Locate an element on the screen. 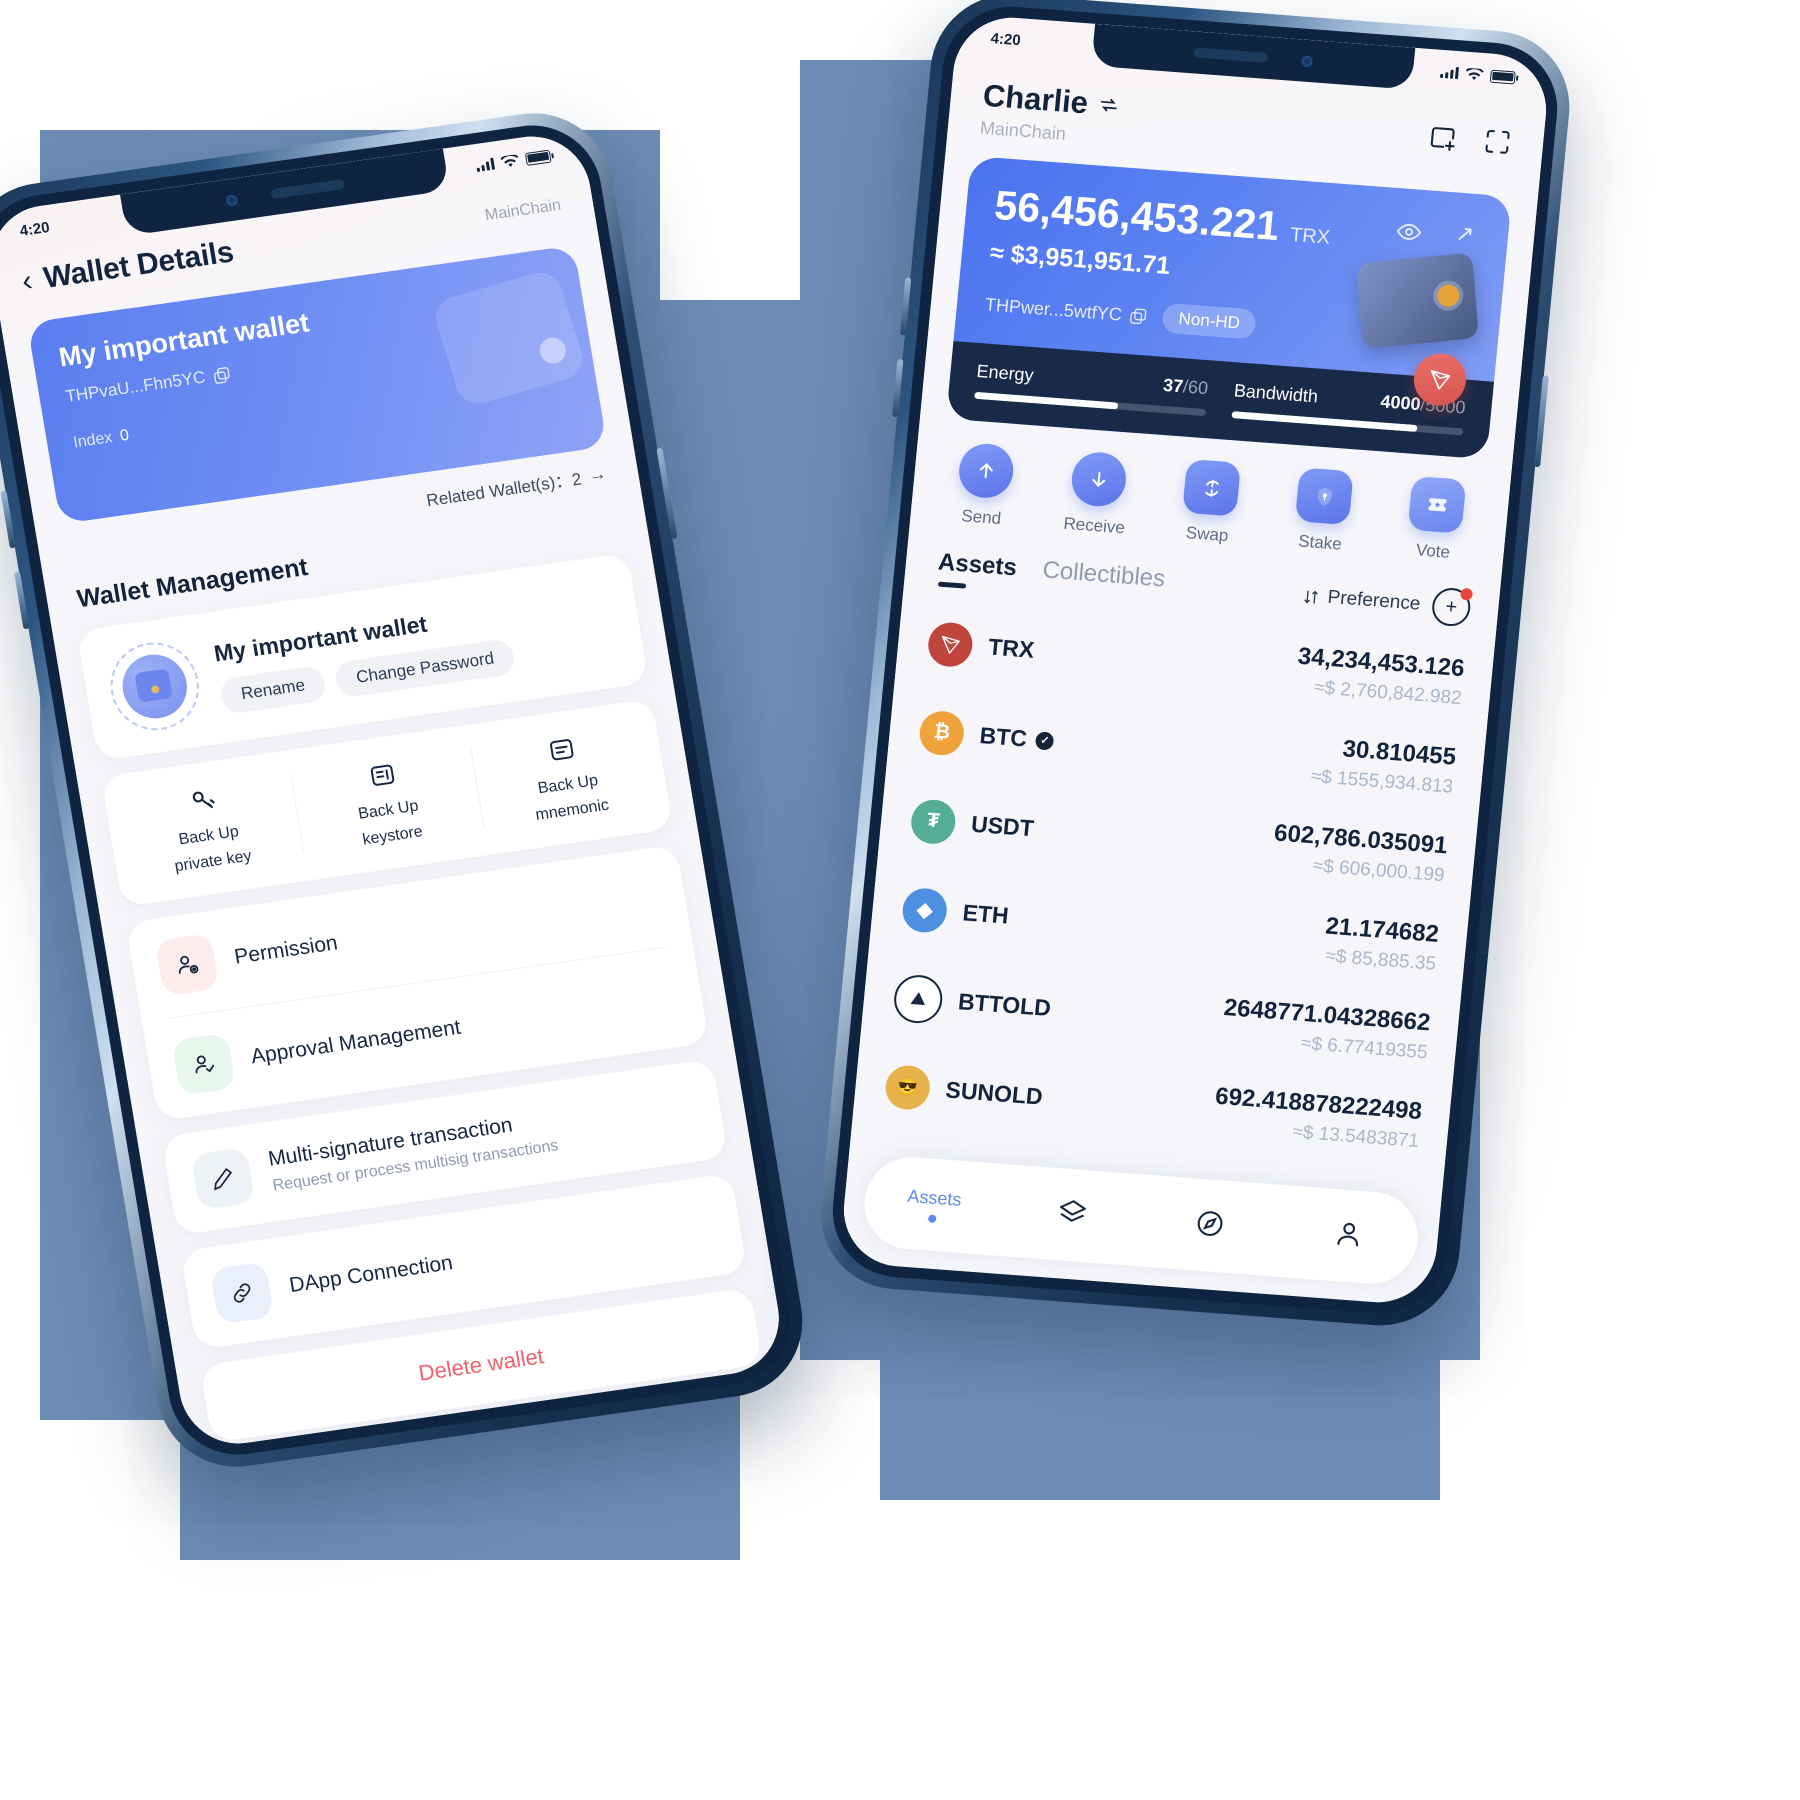 The image size is (1800, 1800). wallet-address: THPvaU...Fhn5YC is located at coordinates (135, 387).